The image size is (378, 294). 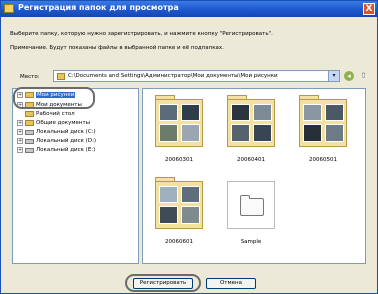 I want to click on back-arrow-icon: ◂, so click(x=349, y=76).